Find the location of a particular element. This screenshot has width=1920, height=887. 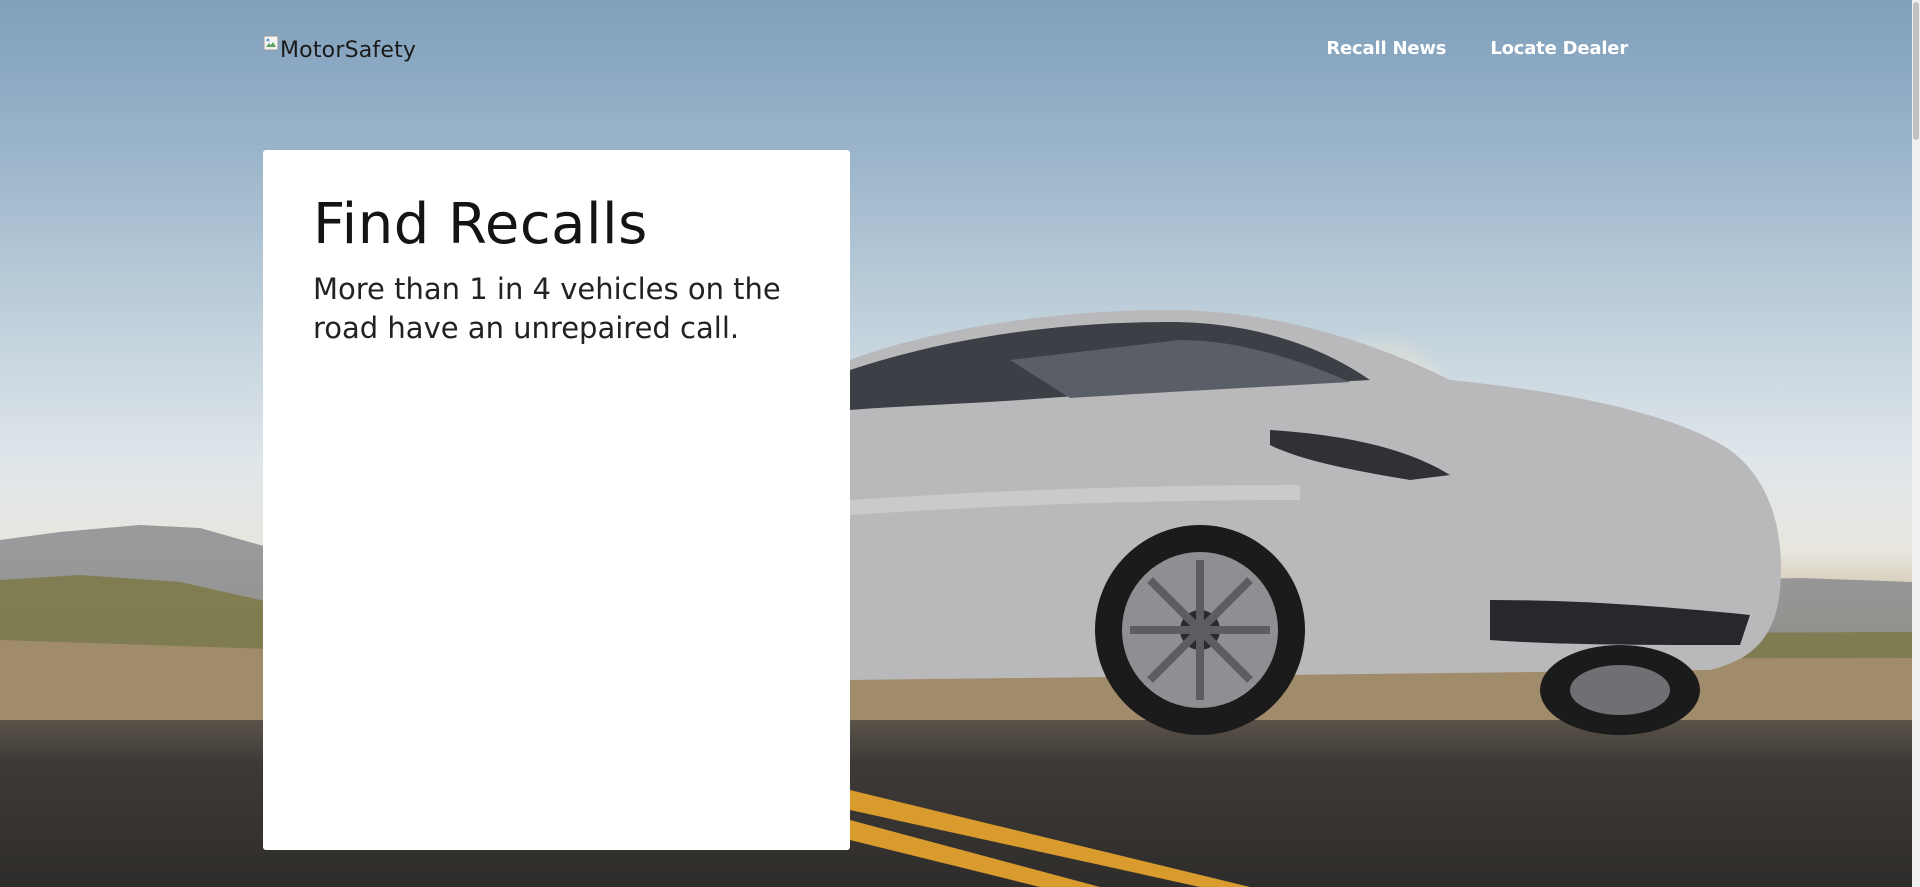

site-header: MotorSafety Recall News Locate Dealer is located at coordinates (945, 54).